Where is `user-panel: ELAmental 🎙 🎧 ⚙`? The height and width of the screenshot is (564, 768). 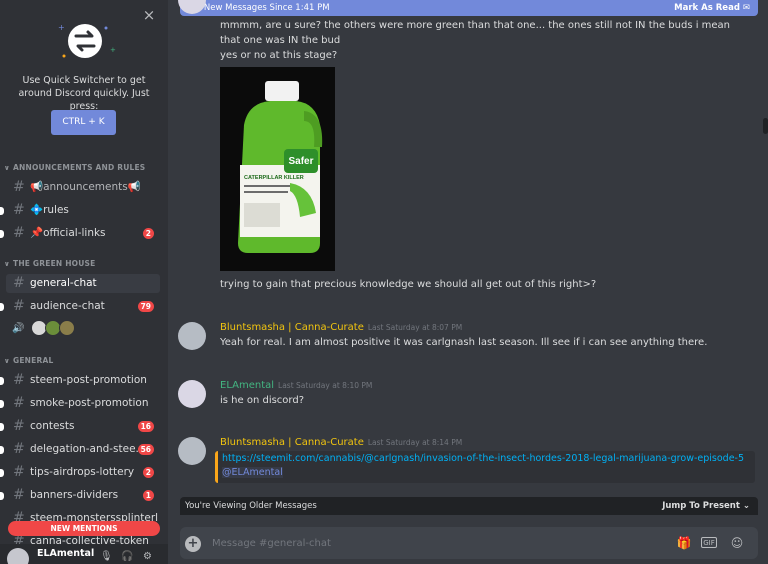
user-panel: ELAmental 🎙 🎧 ⚙ is located at coordinates (84, 554).